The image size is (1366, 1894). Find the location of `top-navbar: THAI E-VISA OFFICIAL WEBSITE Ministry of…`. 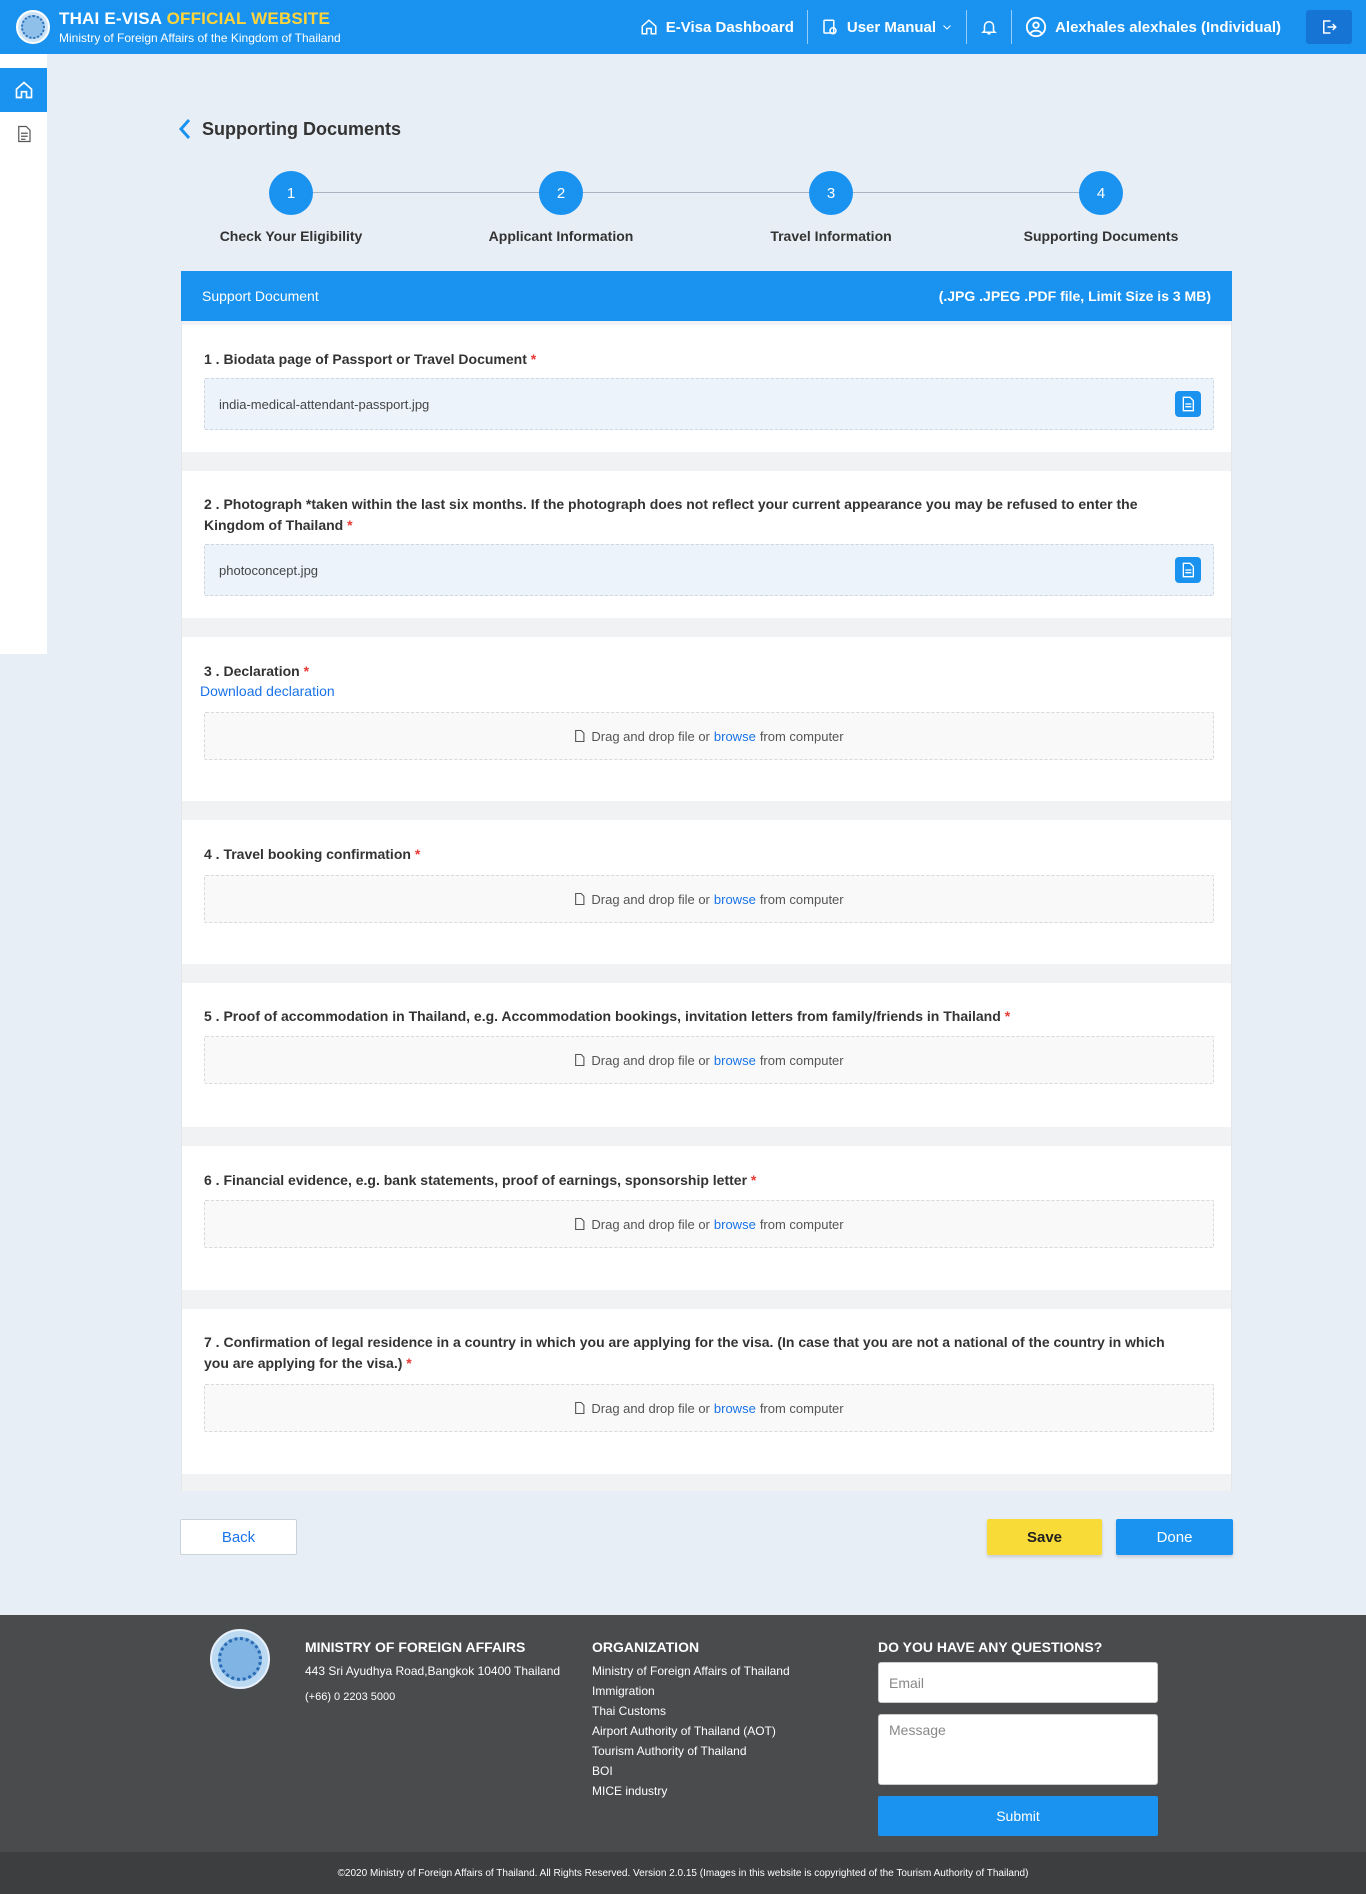

top-navbar: THAI E-VISA OFFICIAL WEBSITE Ministry of… is located at coordinates (683, 27).